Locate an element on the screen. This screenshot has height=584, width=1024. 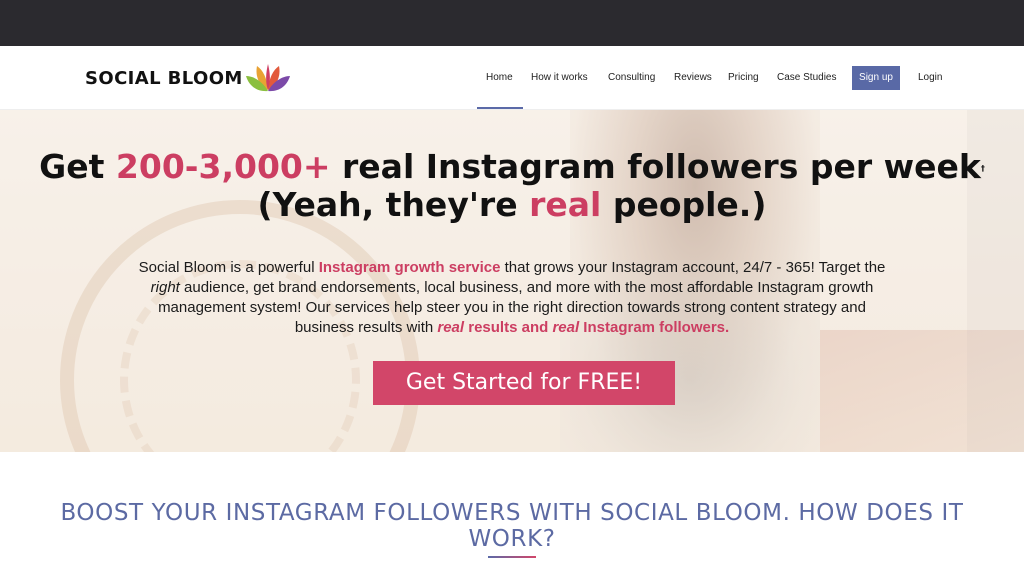
headline-text: Get is located at coordinates (77, 166).